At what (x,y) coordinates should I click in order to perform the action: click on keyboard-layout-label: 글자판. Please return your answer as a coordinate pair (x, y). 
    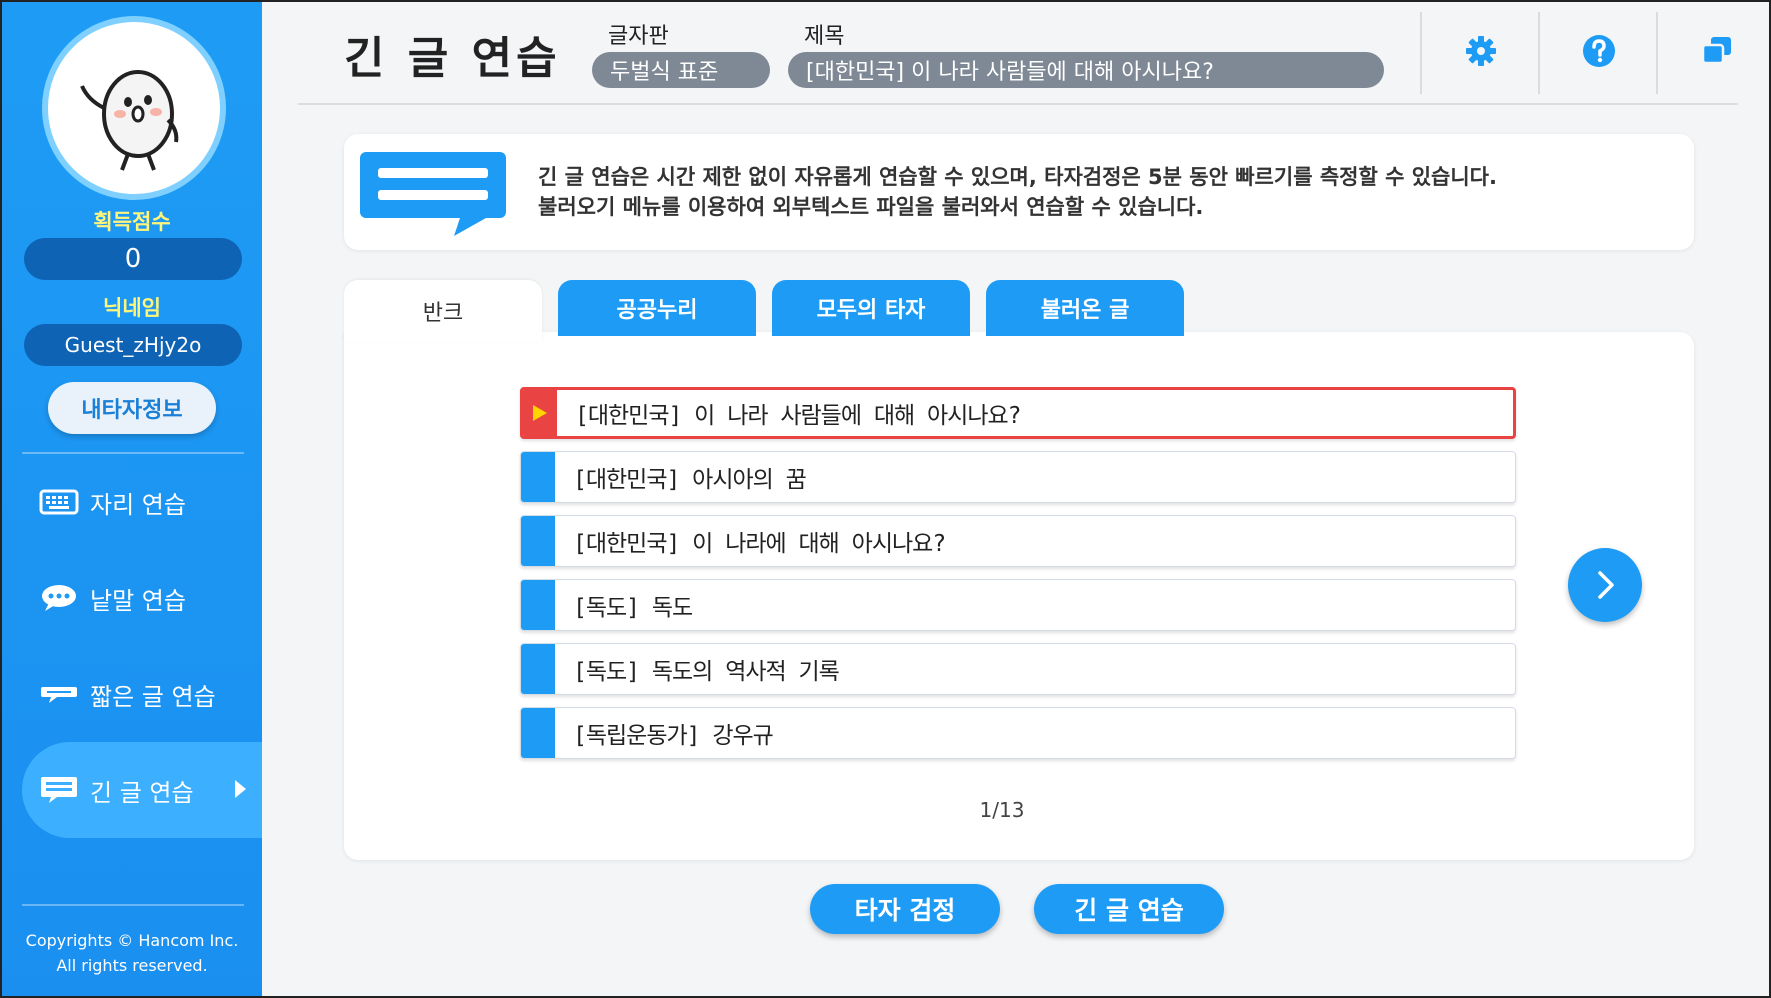
    Looking at the image, I should click on (638, 36).